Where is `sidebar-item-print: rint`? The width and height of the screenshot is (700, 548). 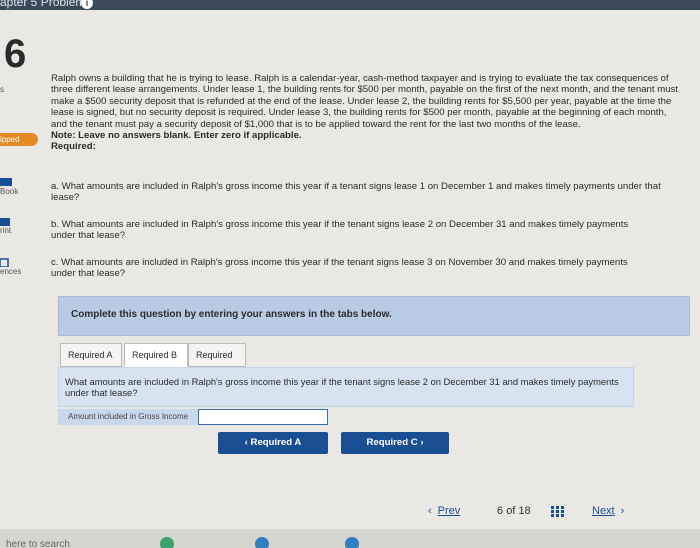
sidebar-item-print: rint is located at coordinates (5, 230).